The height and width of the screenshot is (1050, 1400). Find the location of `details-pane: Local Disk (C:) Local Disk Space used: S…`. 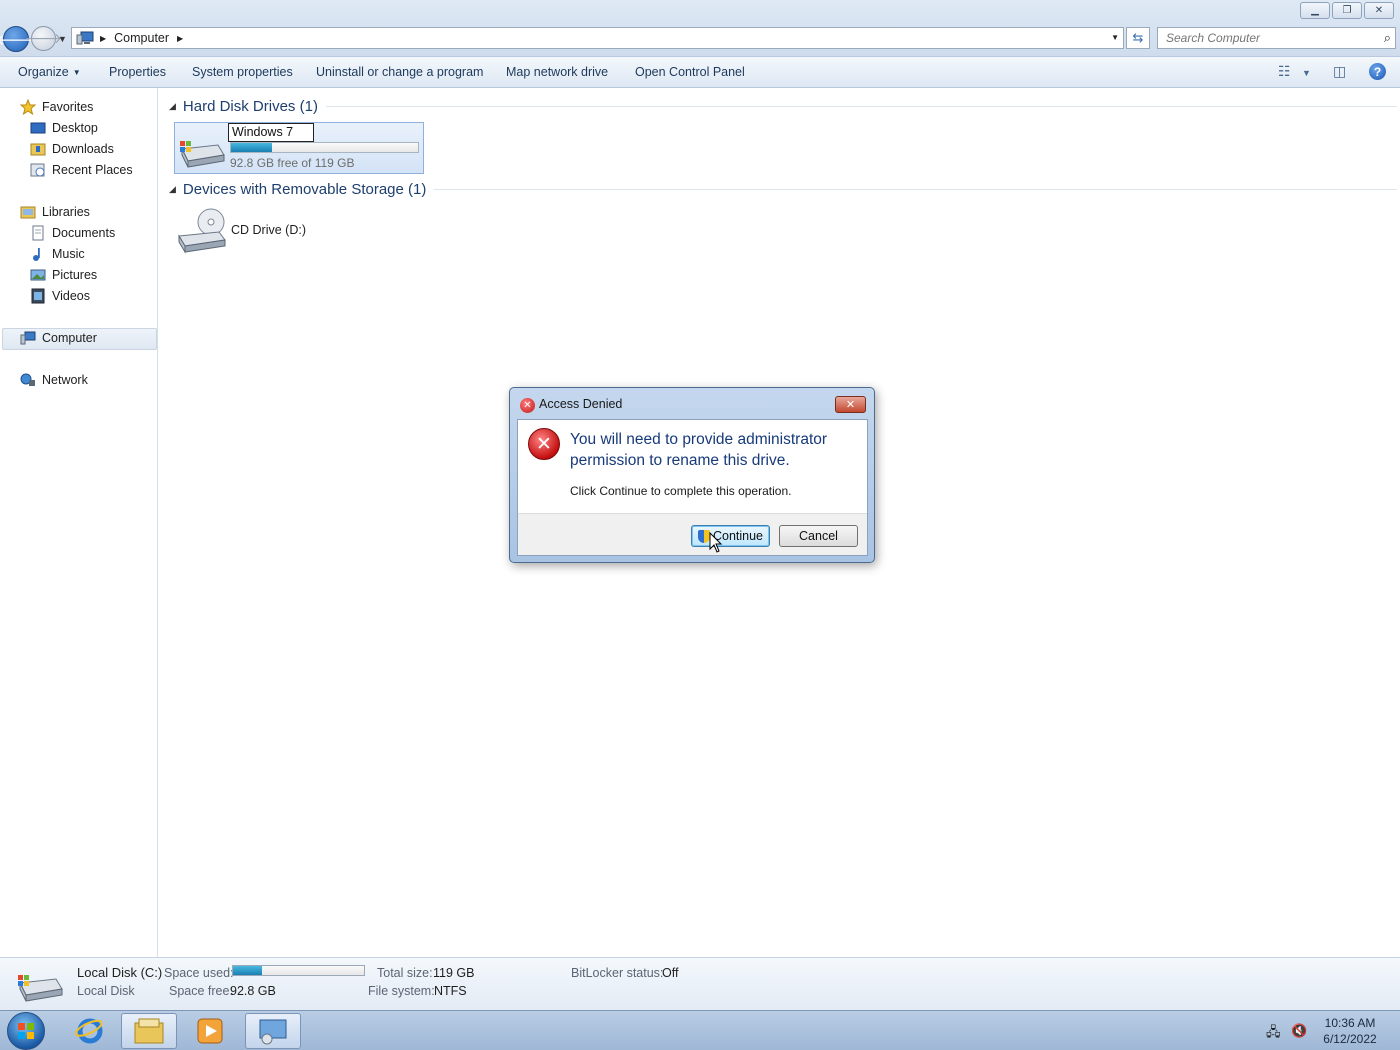

details-pane: Local Disk (C:) Local Disk Space used: S… is located at coordinates (700, 983).